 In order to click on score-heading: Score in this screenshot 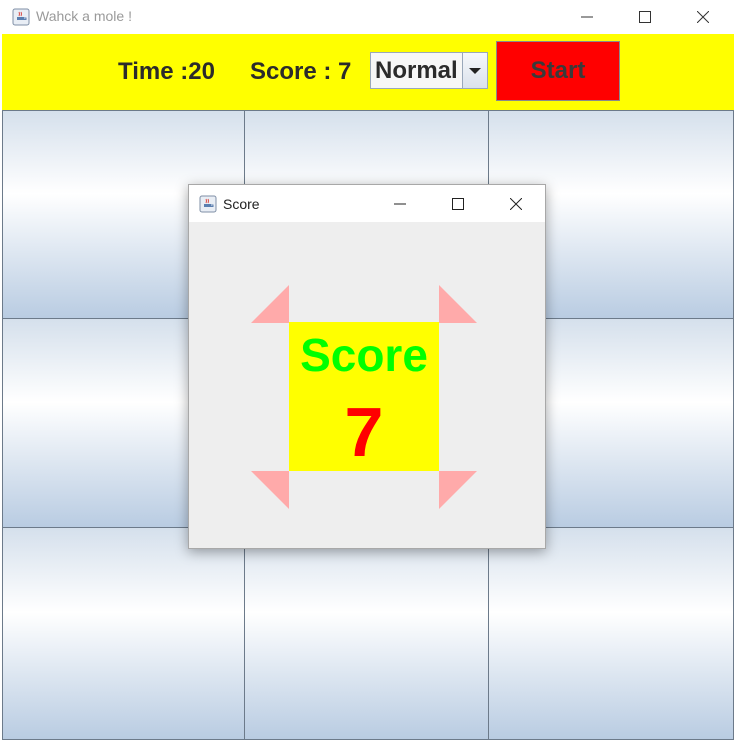, I will do `click(364, 355)`.